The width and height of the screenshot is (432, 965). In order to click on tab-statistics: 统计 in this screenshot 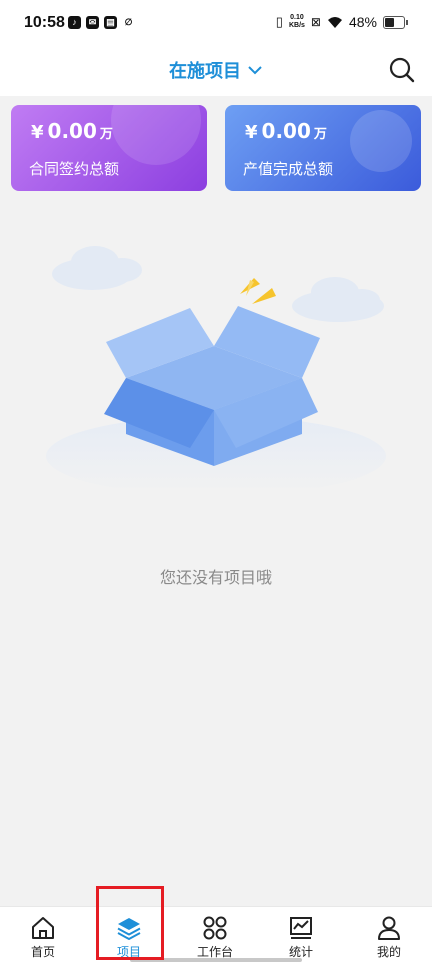, I will do `click(301, 936)`.